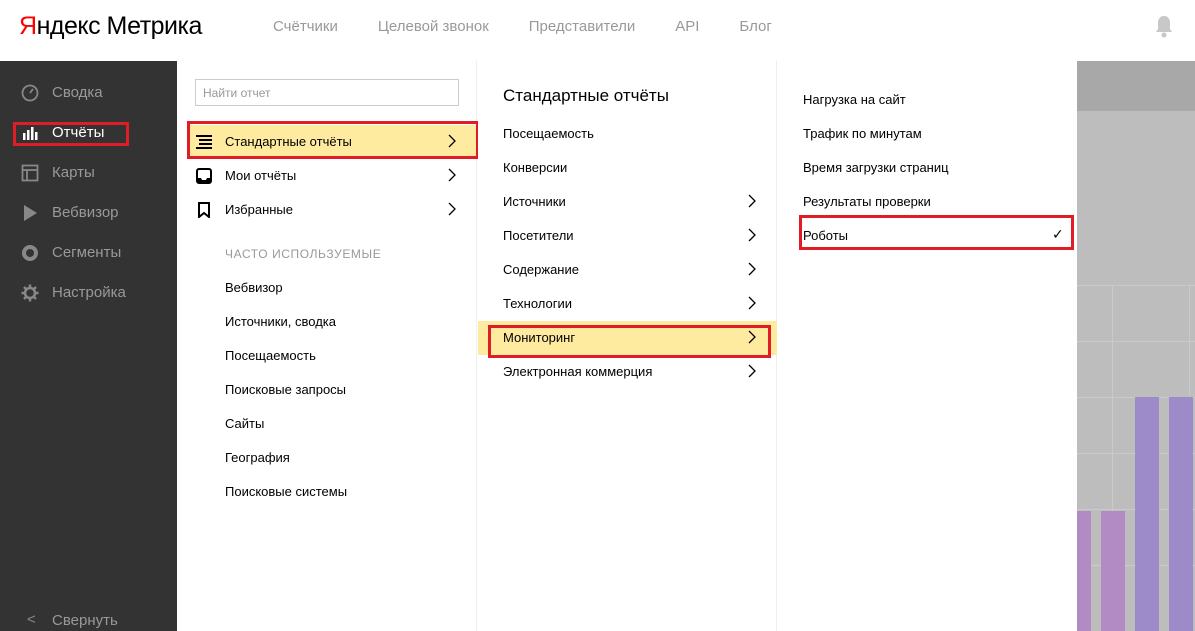  Describe the element at coordinates (862, 133) in the screenshot. I see `report-item-label: Трафик по минутам` at that location.